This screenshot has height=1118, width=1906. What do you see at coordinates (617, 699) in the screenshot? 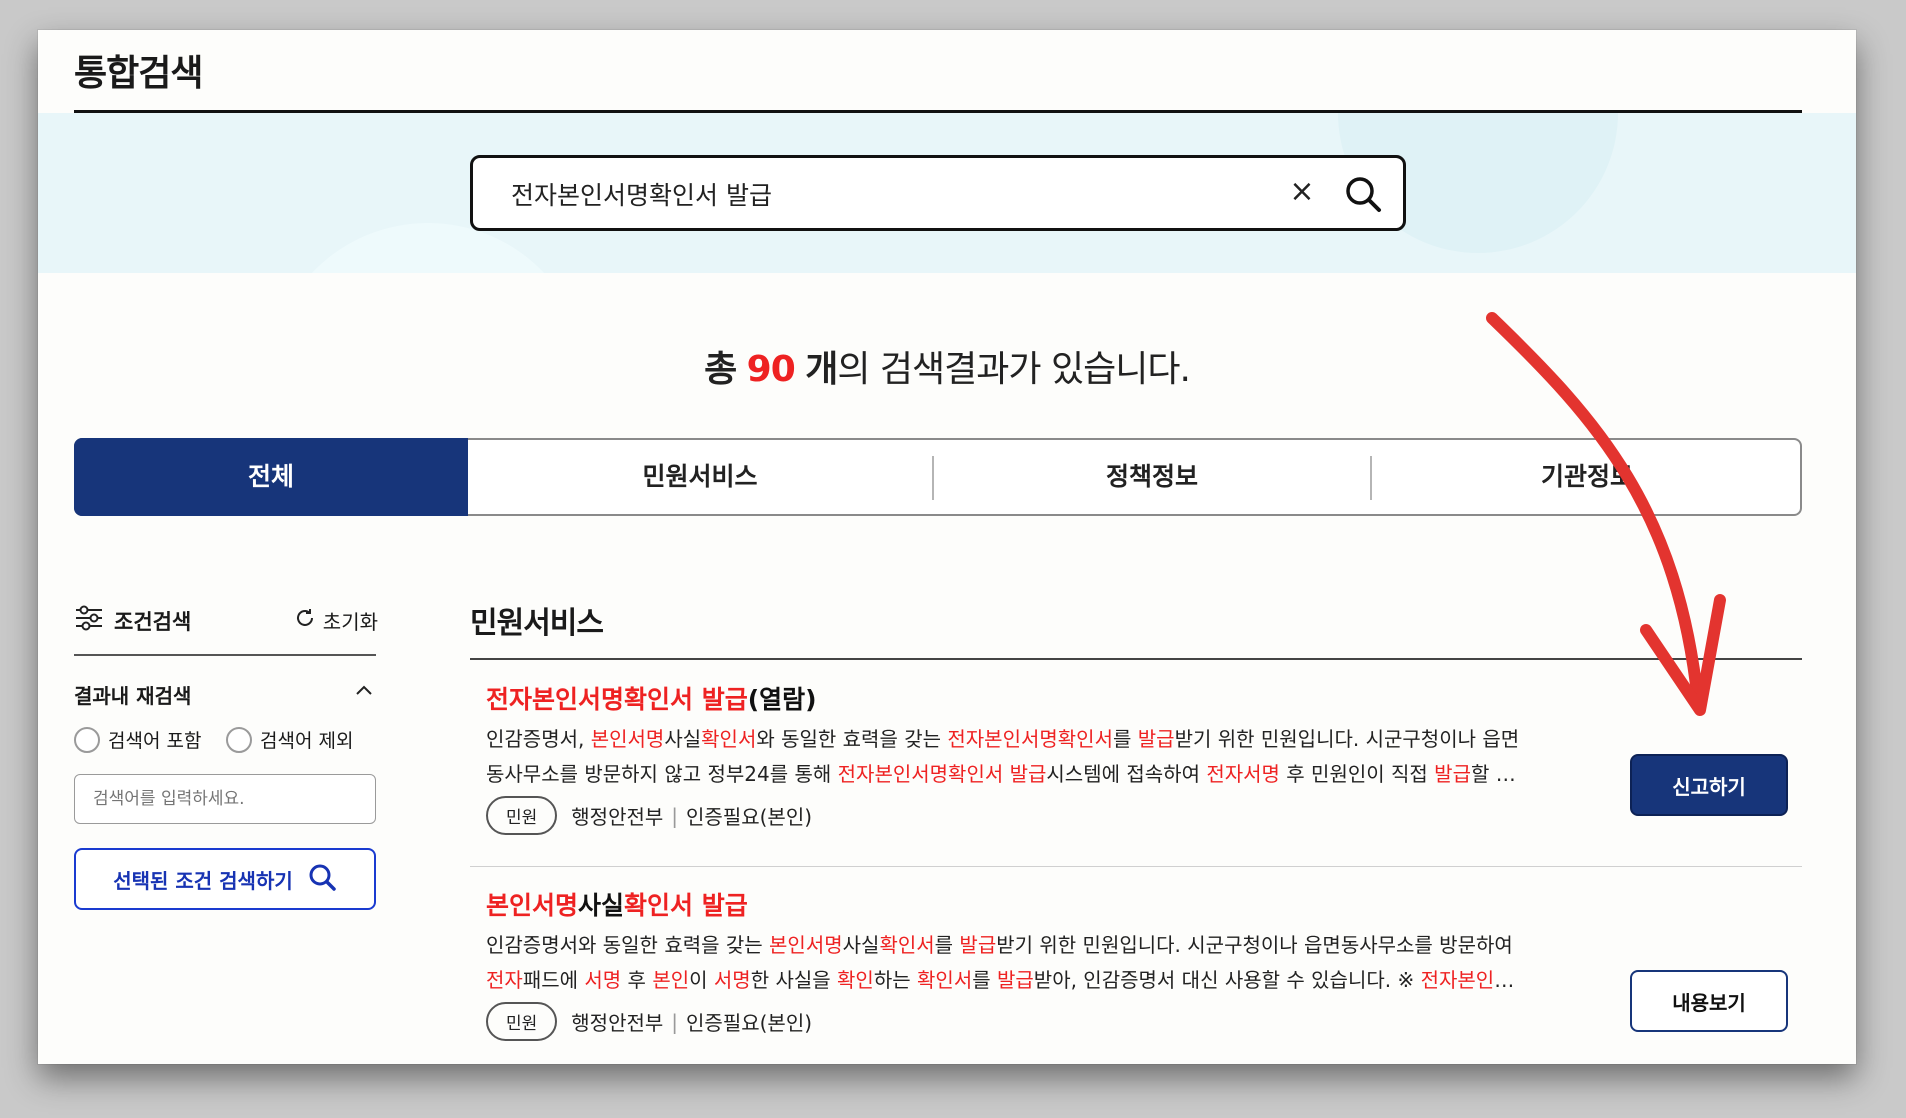
I see `title-highlight: 전자본인서명확인서 발급` at bounding box center [617, 699].